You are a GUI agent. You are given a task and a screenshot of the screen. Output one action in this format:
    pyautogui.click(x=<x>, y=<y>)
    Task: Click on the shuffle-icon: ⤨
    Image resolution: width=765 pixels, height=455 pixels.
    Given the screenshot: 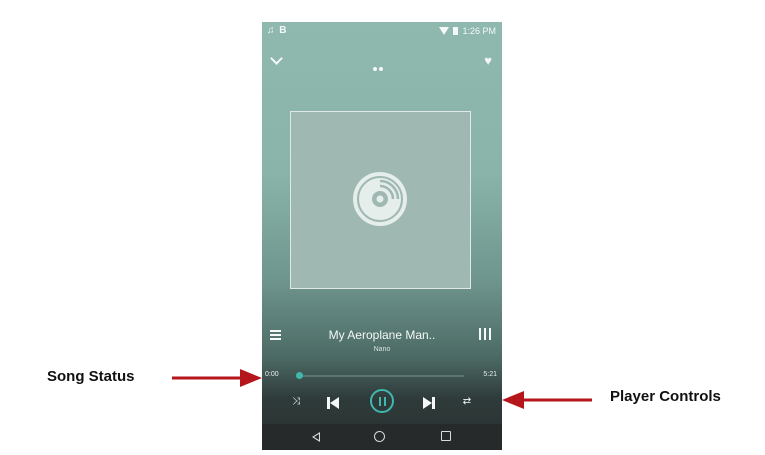 What is the action you would take?
    pyautogui.click(x=296, y=402)
    